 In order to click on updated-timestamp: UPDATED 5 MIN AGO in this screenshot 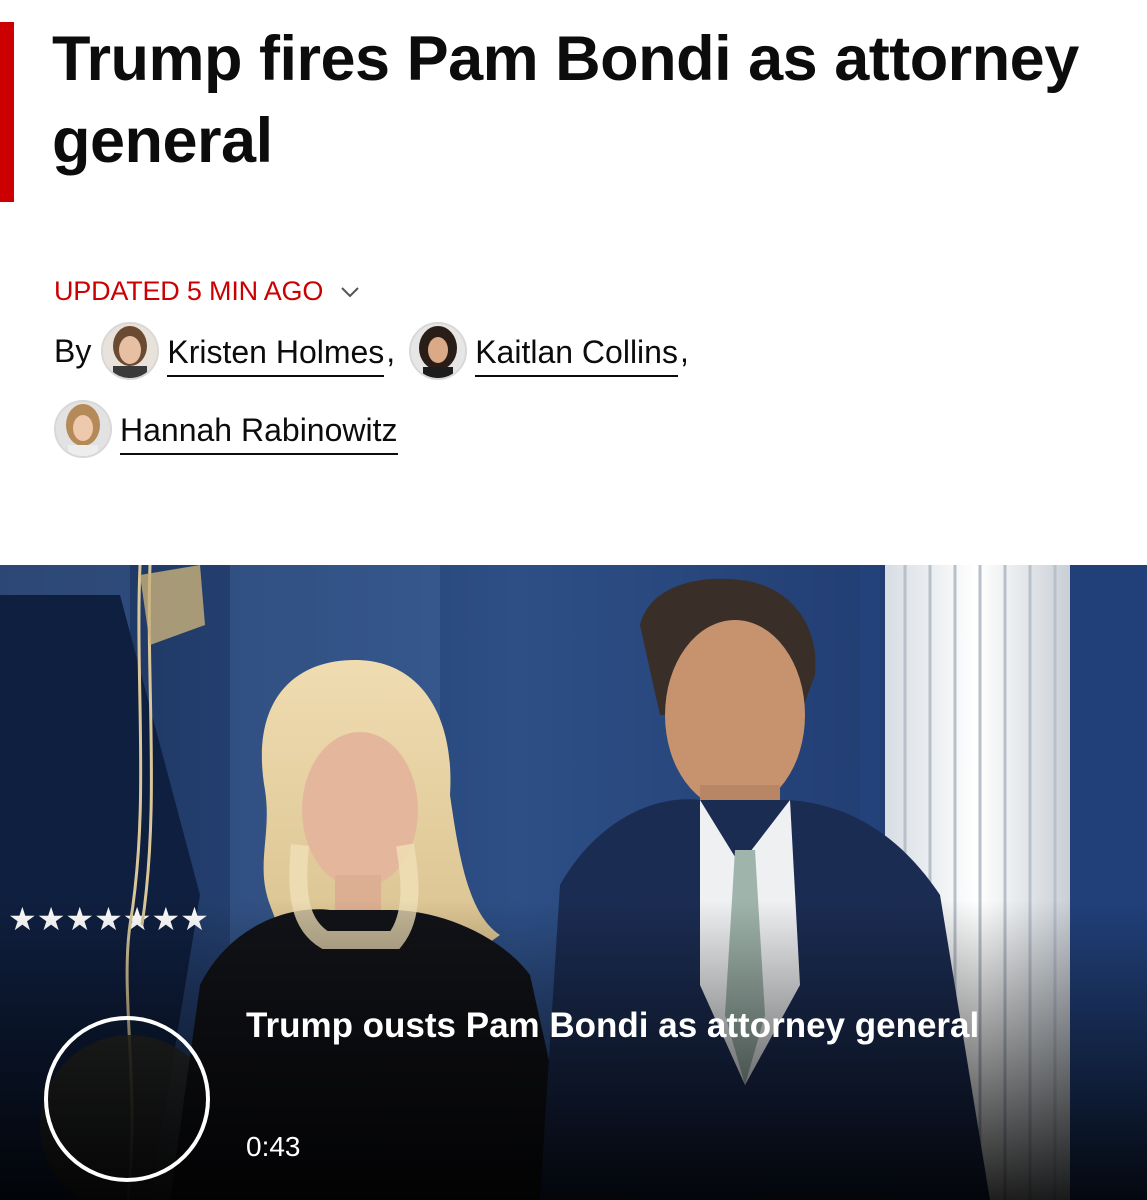, I will do `click(207, 291)`.